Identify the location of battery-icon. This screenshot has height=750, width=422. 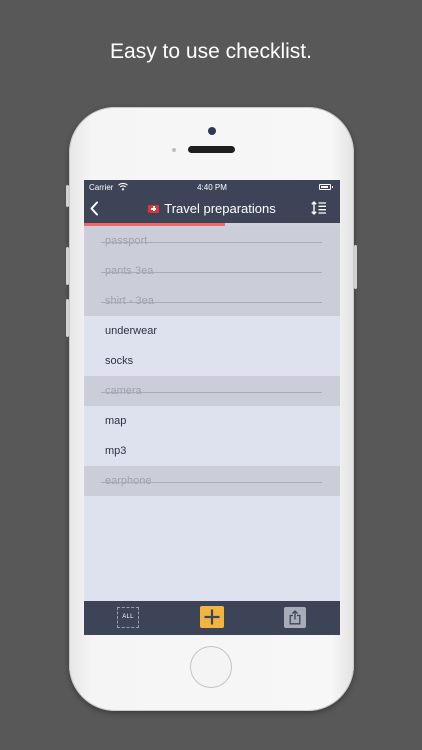
(326, 187).